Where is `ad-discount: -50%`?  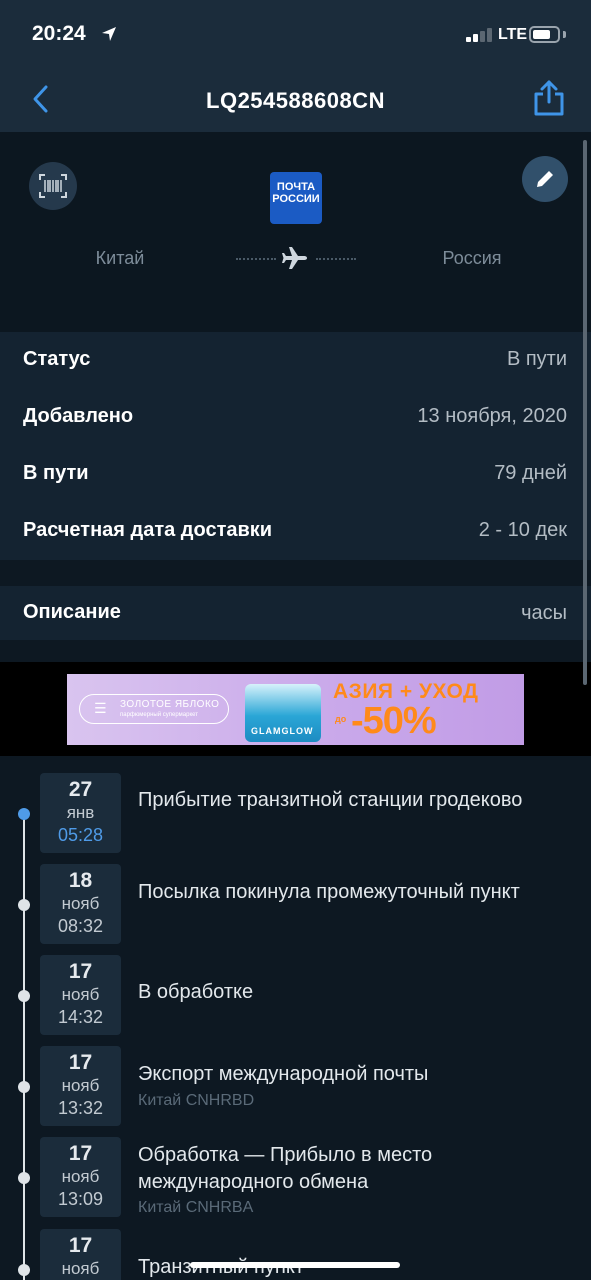 ad-discount: -50% is located at coordinates (394, 721).